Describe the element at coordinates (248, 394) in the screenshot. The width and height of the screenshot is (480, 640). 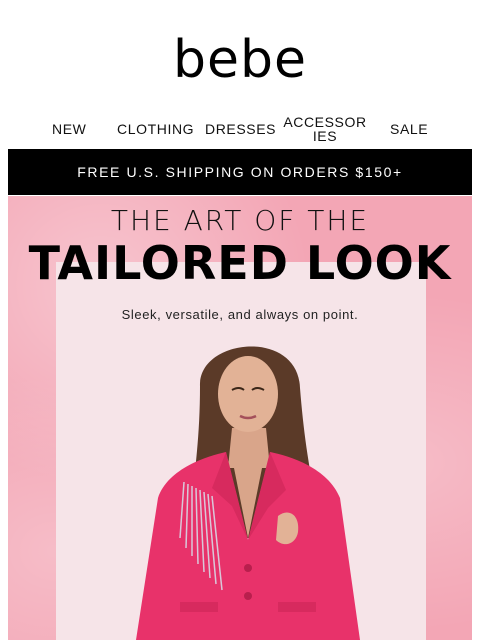
I see `model-face` at that location.